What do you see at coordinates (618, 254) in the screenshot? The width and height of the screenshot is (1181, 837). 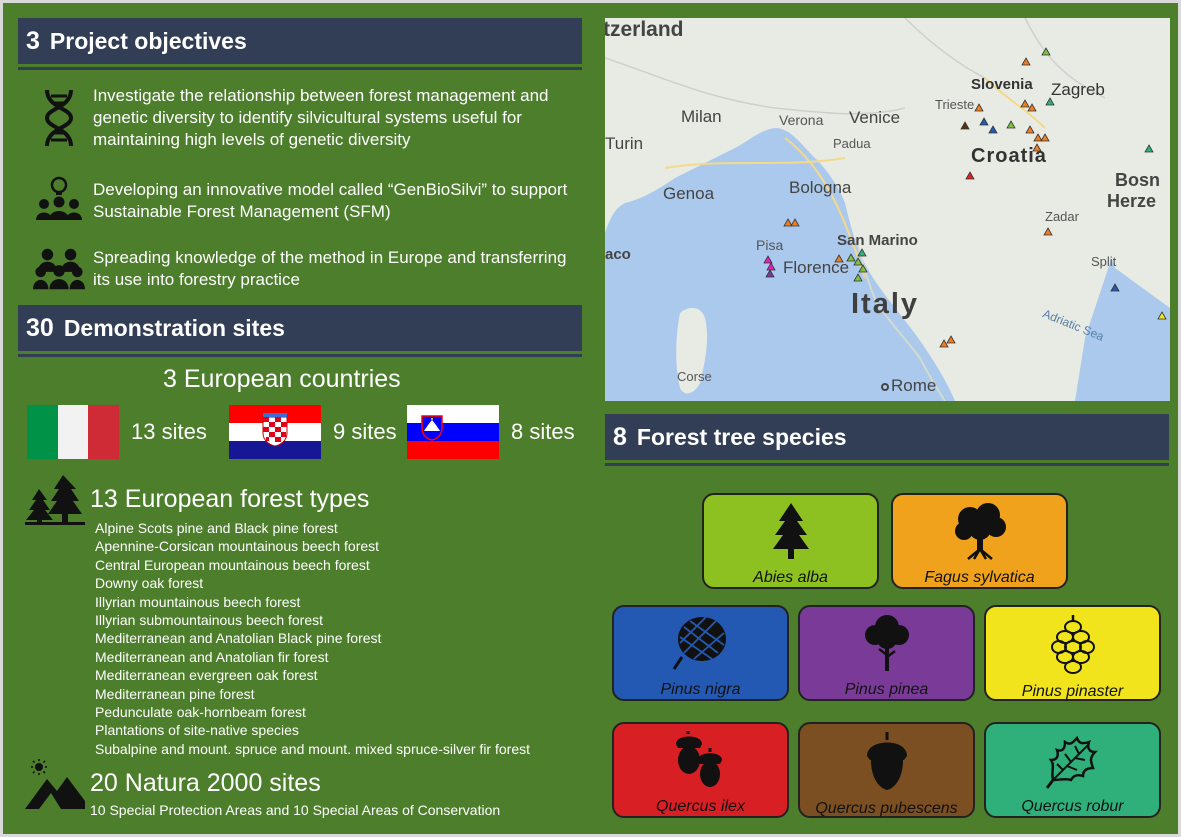 I see `map-label: aco` at bounding box center [618, 254].